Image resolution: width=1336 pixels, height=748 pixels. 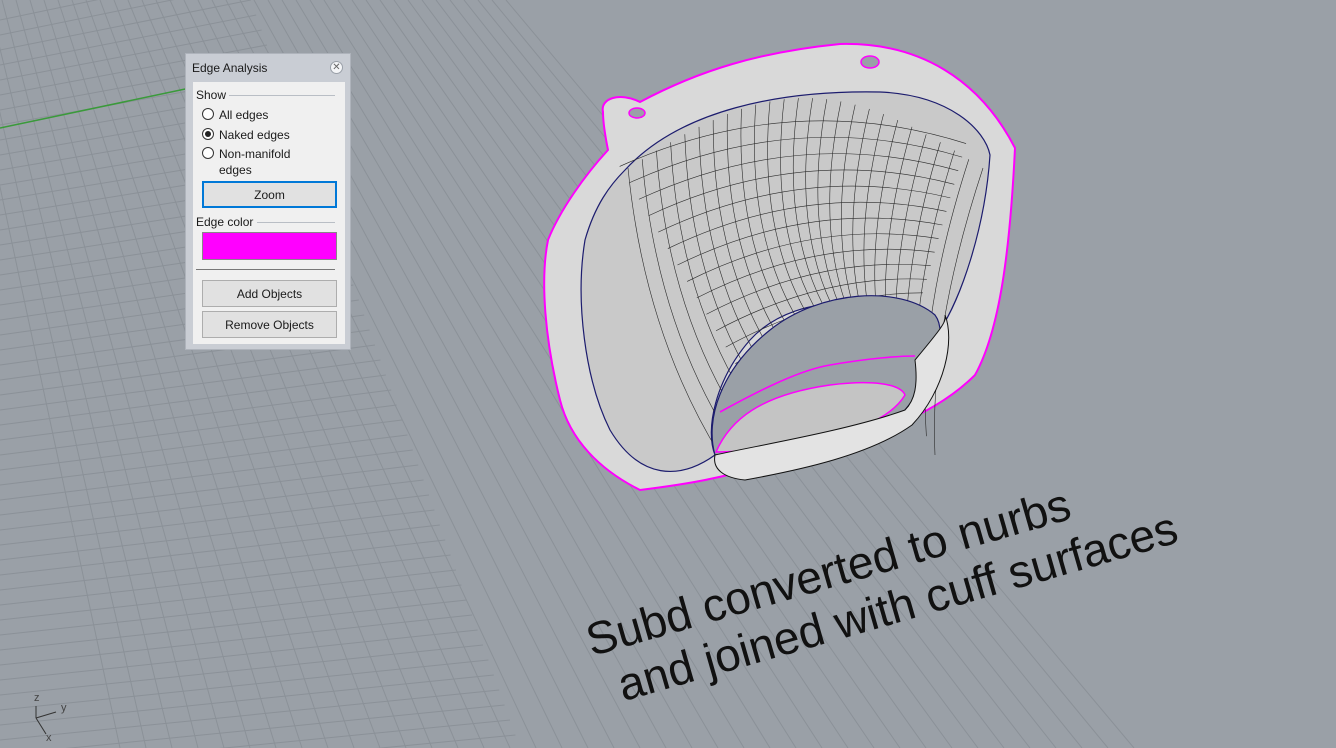 What do you see at coordinates (265, 269) in the screenshot?
I see `panel-separator` at bounding box center [265, 269].